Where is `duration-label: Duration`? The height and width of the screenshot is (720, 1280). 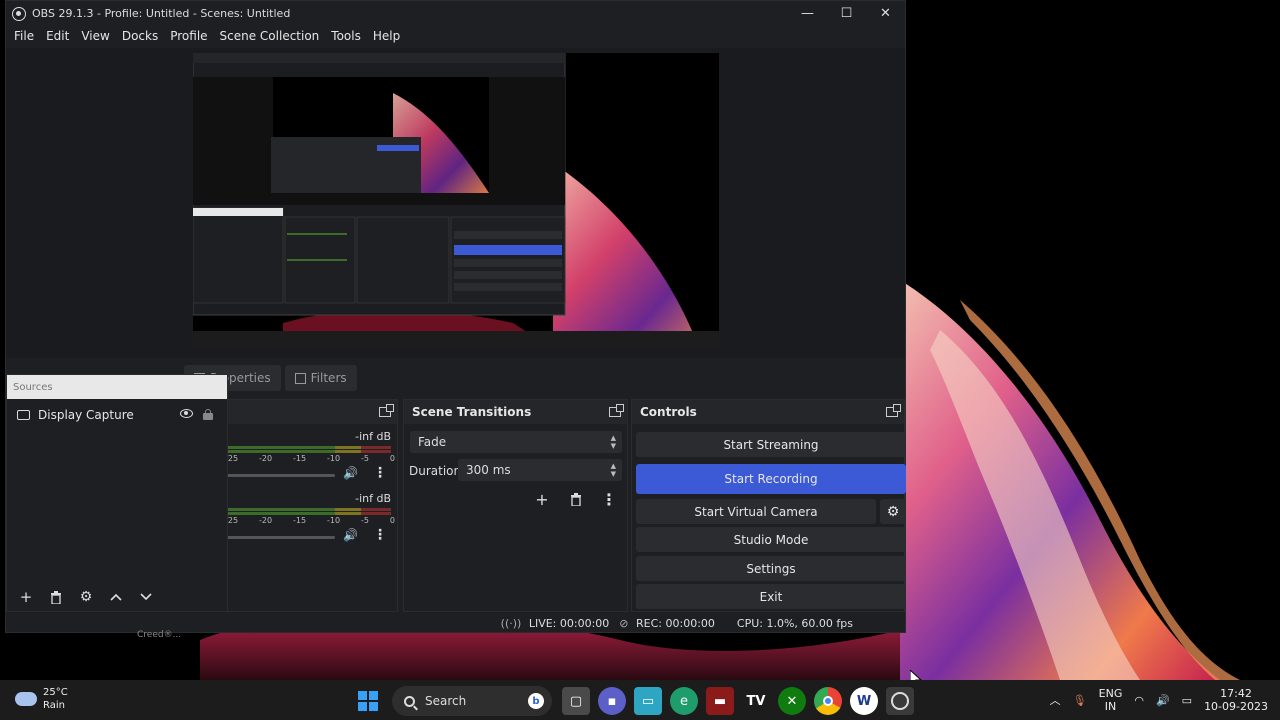
duration-label: Duration is located at coordinates (435, 471).